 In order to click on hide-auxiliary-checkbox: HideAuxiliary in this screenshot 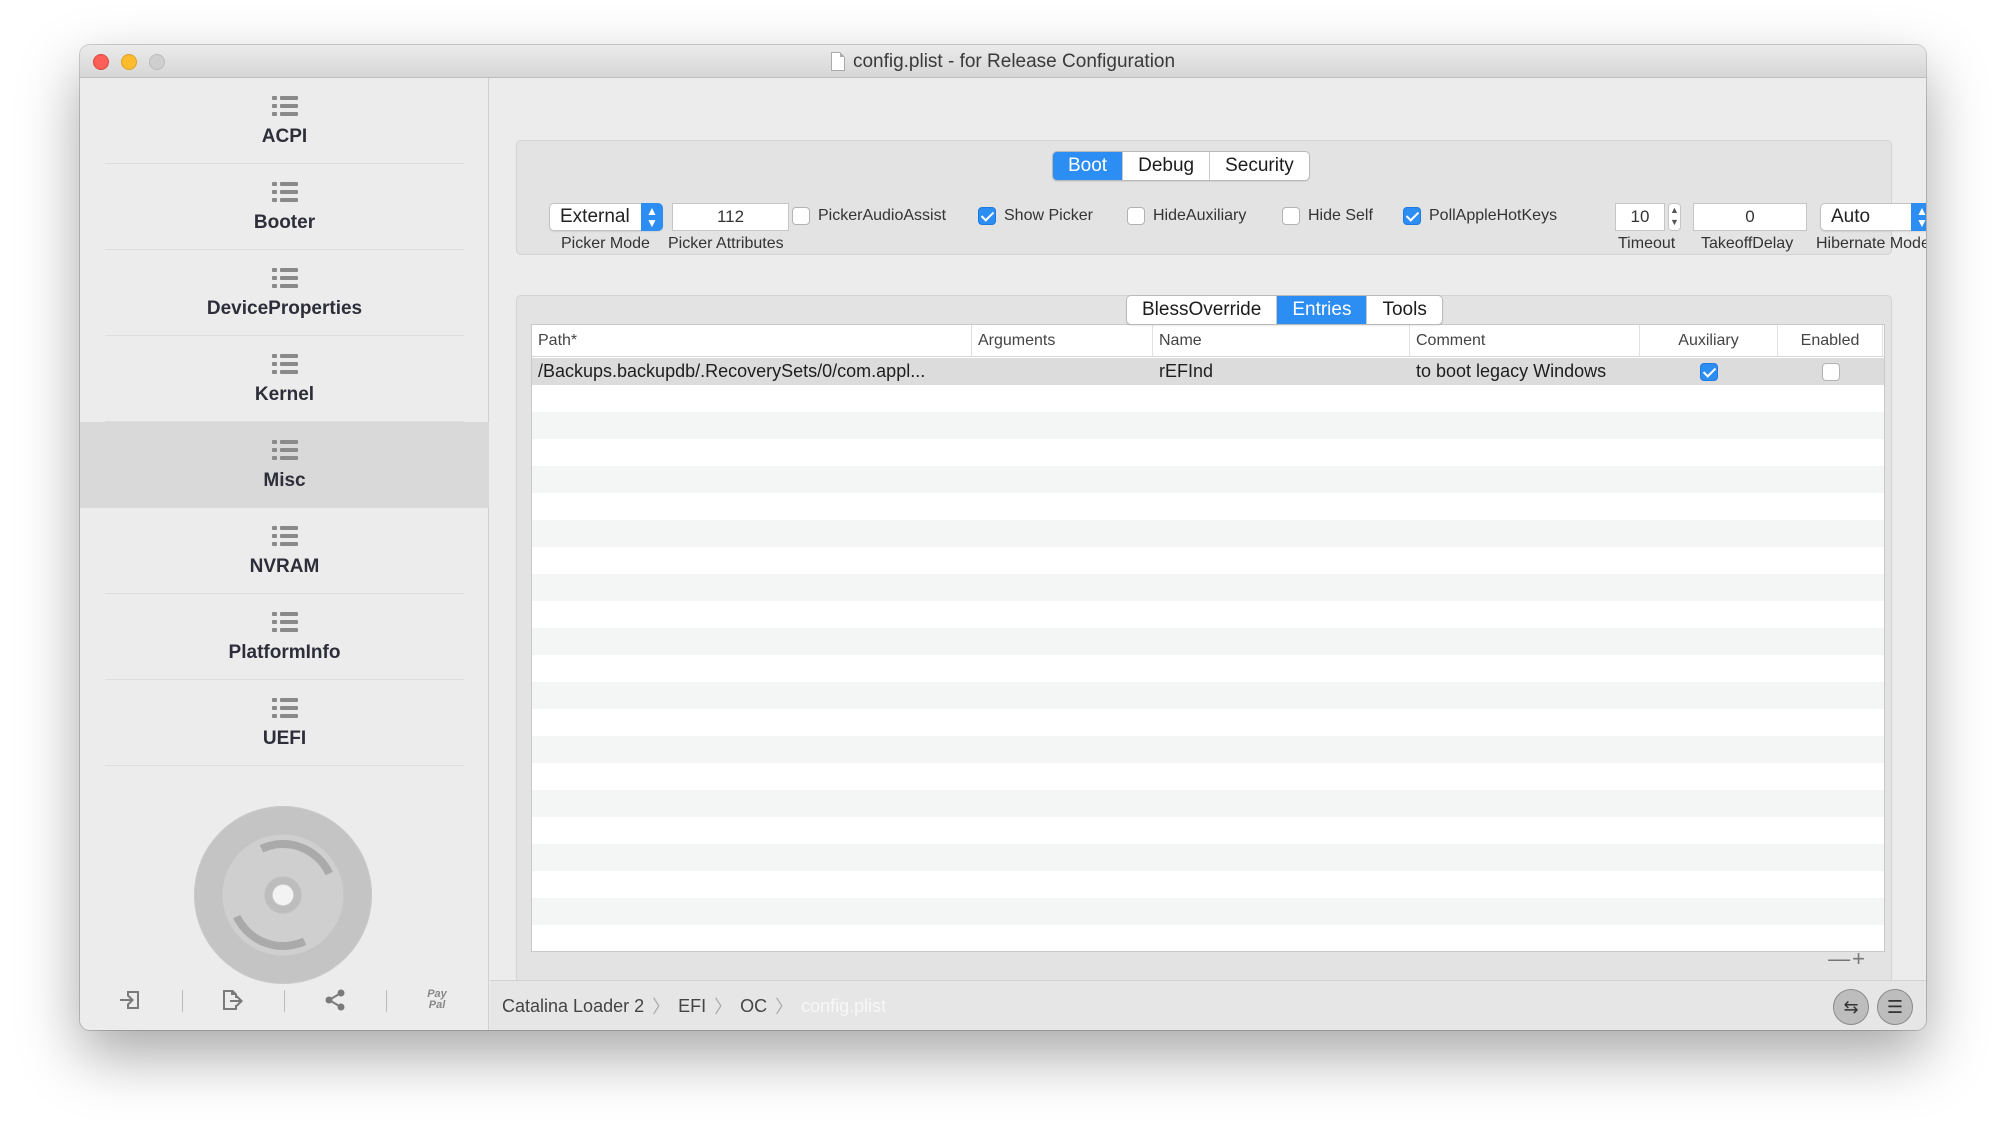, I will do `click(1186, 216)`.